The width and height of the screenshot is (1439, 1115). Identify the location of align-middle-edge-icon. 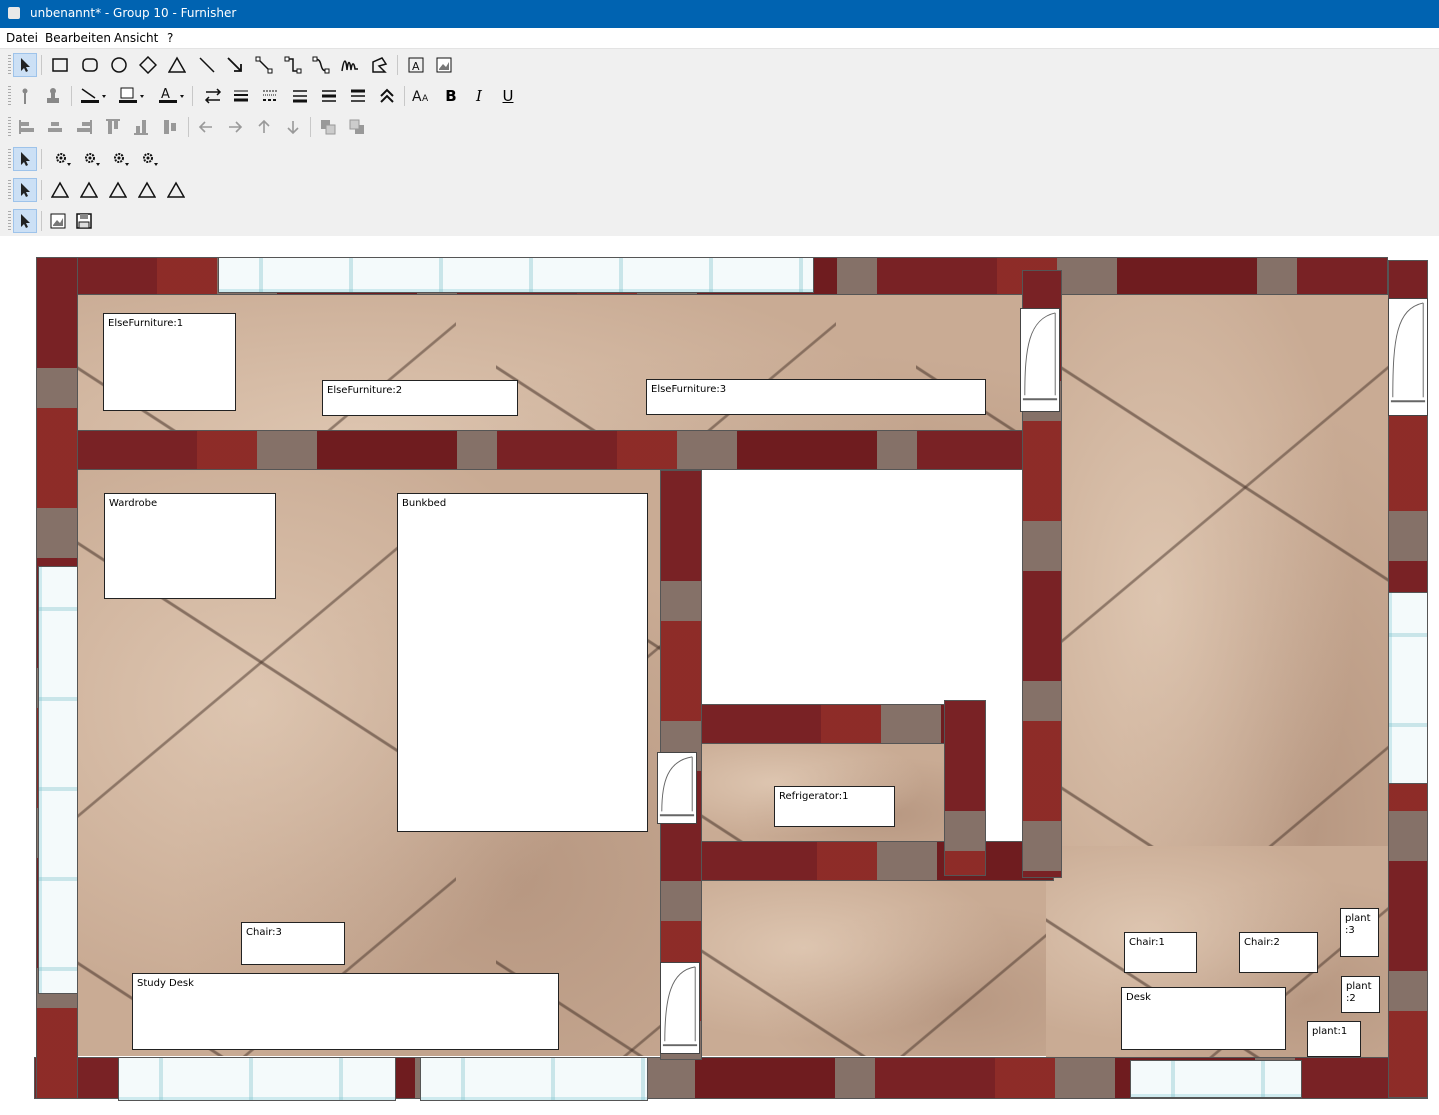
(170, 127).